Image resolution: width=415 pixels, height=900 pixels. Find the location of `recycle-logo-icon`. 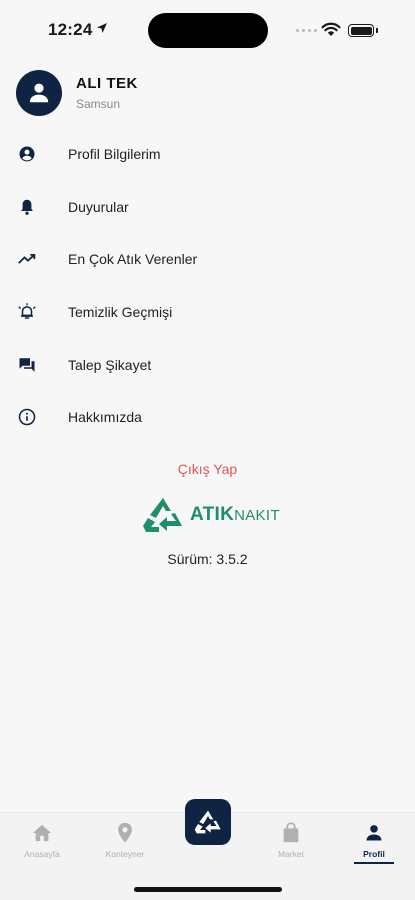

recycle-logo-icon is located at coordinates (162, 515).